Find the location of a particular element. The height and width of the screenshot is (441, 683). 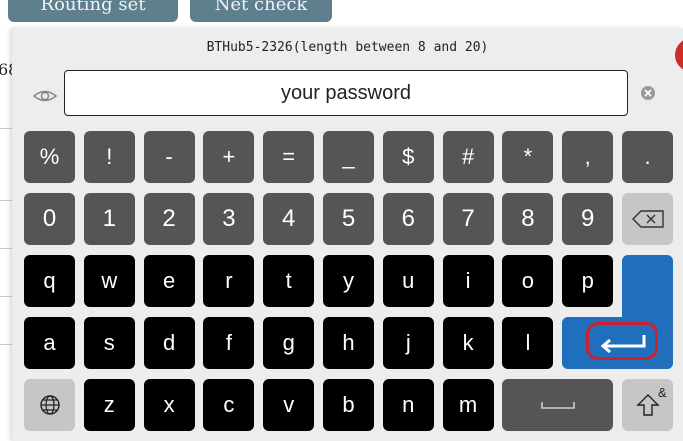

key-row3-1: w is located at coordinates (109, 281).